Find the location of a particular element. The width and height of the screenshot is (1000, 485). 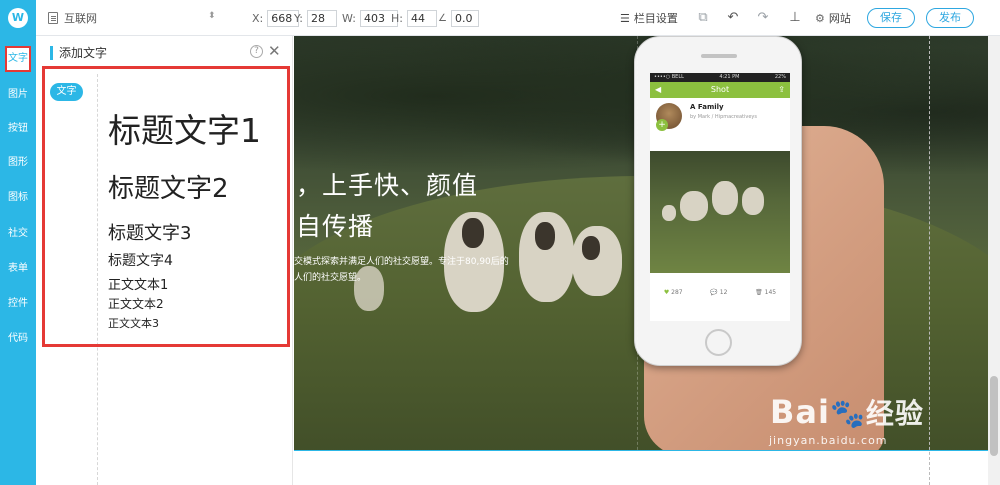

scrollbar-thumb is located at coordinates (994, 416).